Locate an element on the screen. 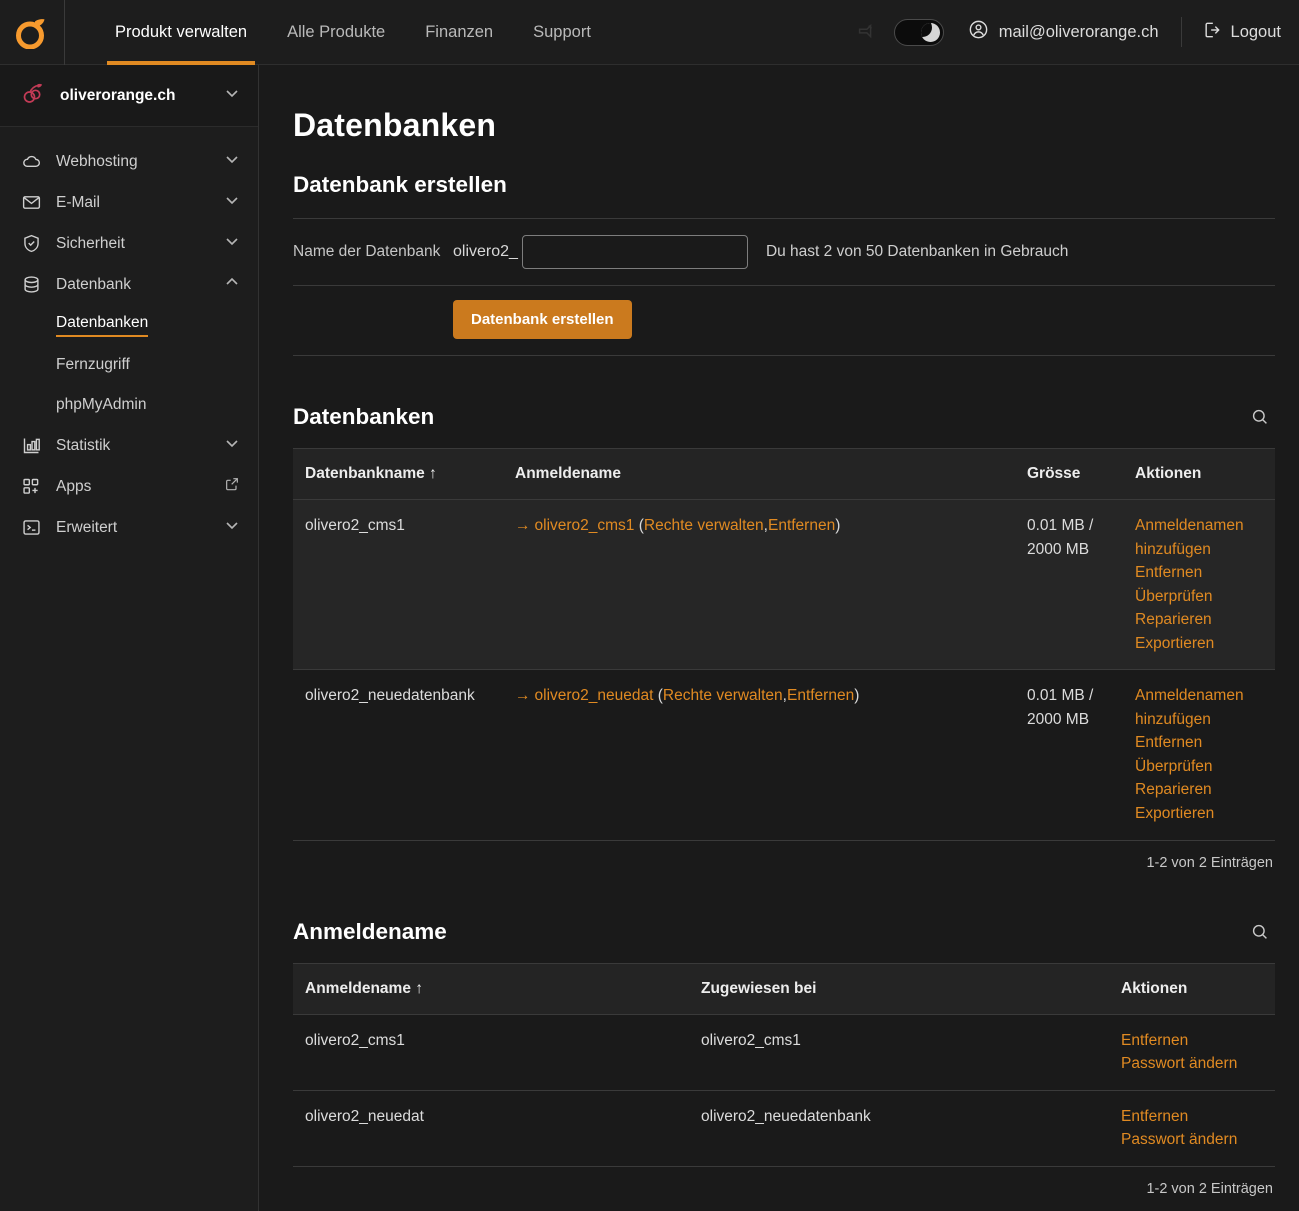 This screenshot has height=1211, width=1299. nav-item-produkt-verwalten: Produkt verwalten is located at coordinates (181, 32).